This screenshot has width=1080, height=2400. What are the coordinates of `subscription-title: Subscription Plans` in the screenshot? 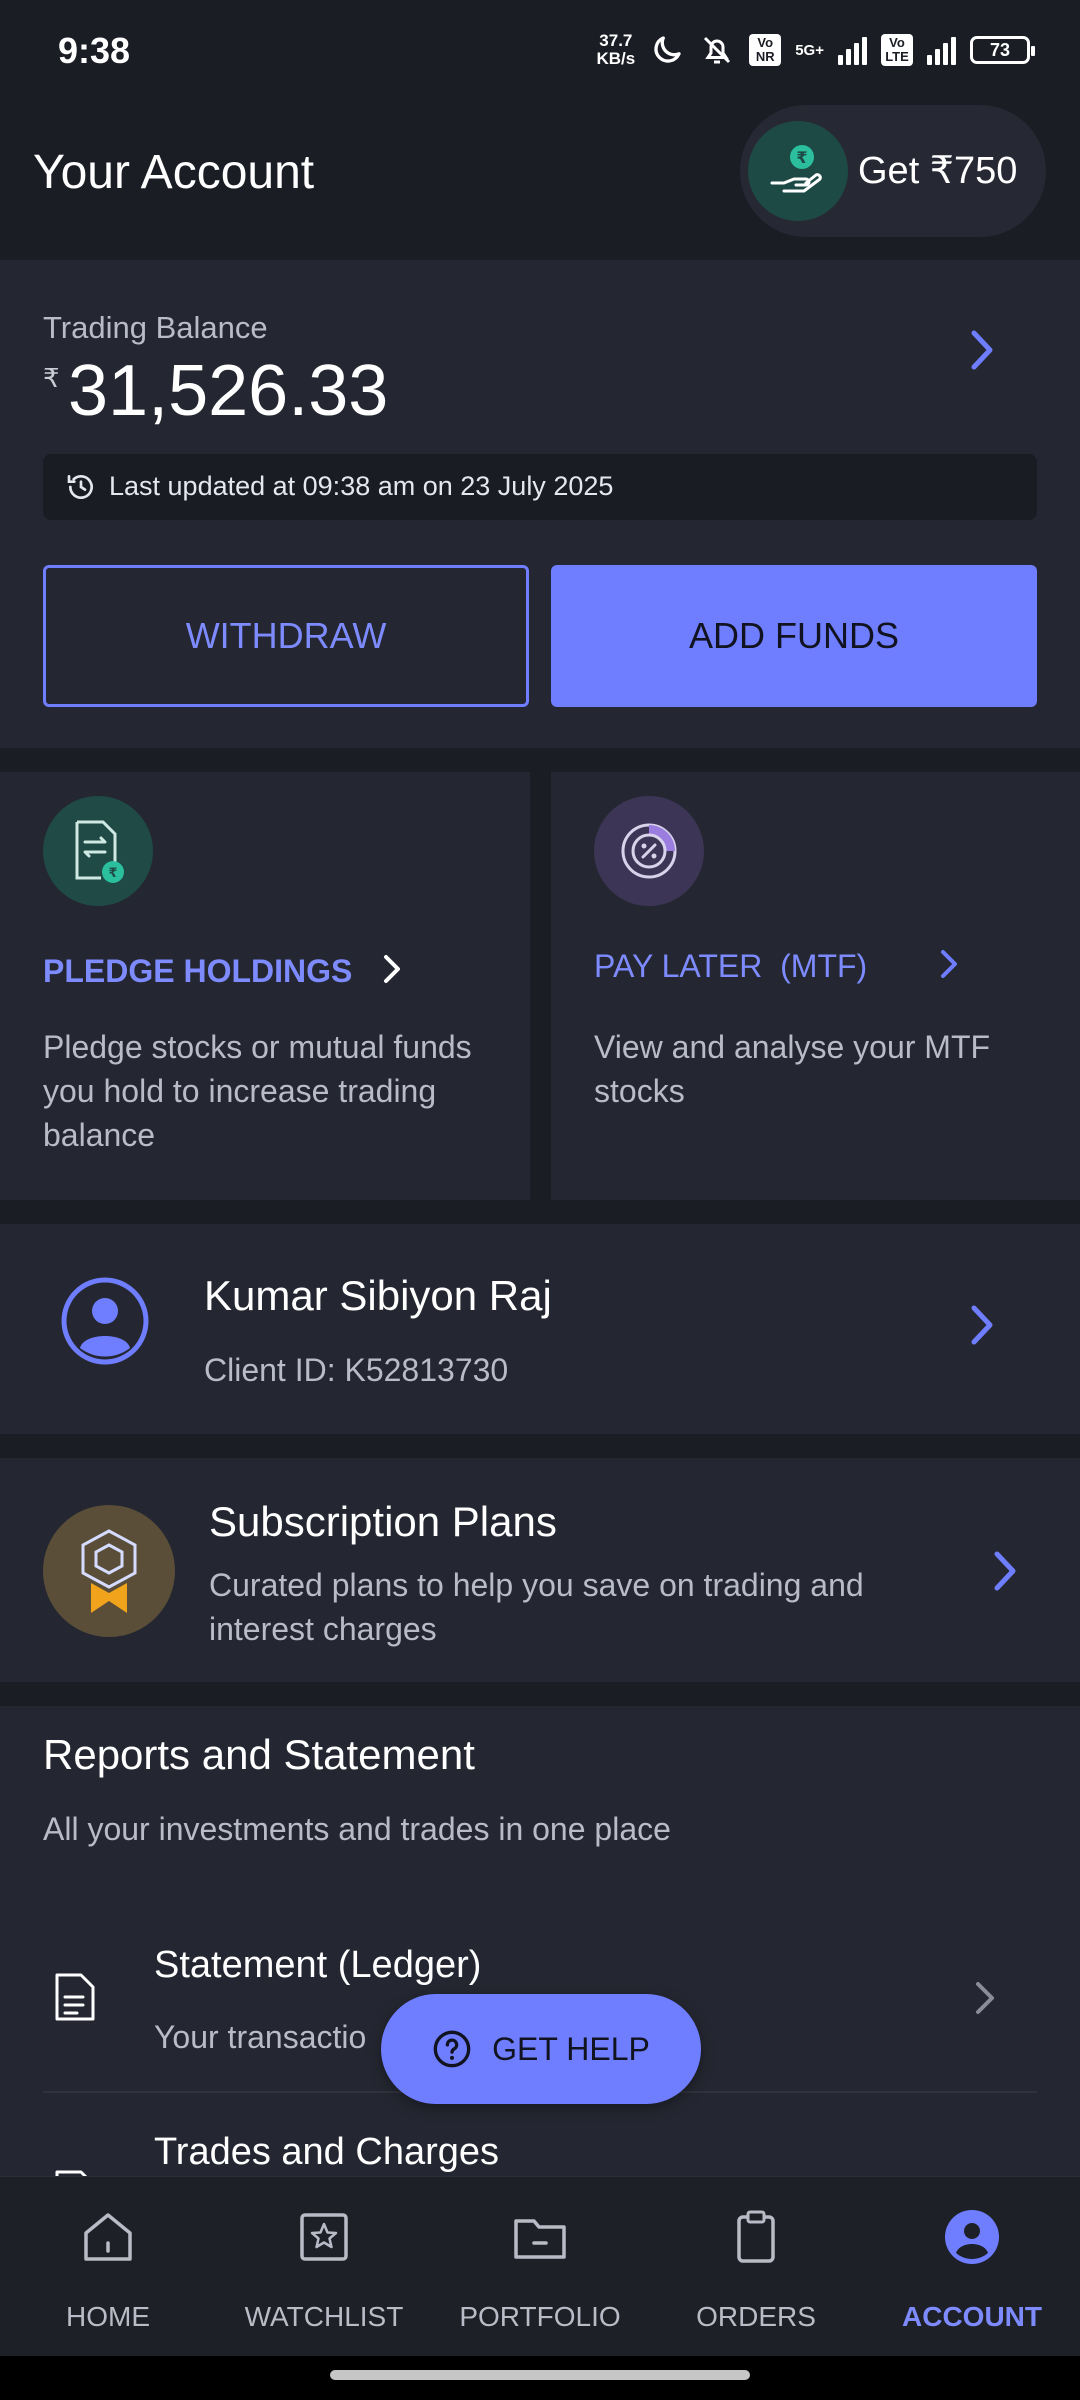 It's located at (383, 1521).